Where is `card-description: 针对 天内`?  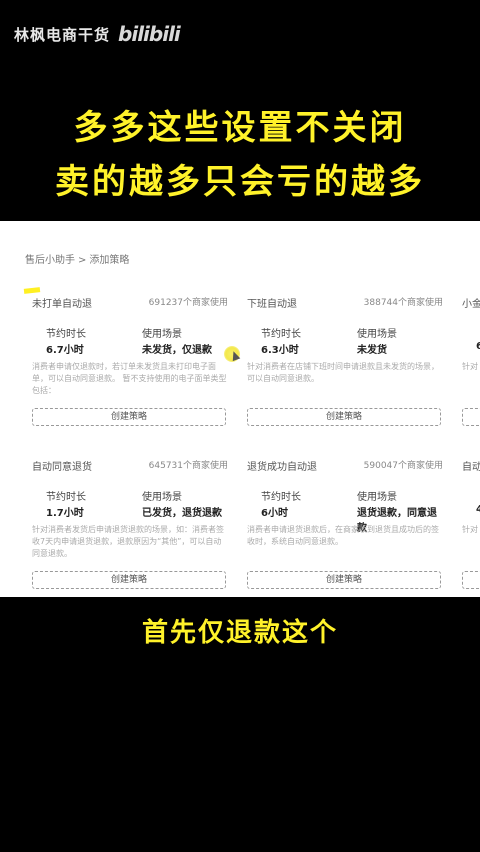
card-description: 针对 天内 is located at coordinates (471, 529).